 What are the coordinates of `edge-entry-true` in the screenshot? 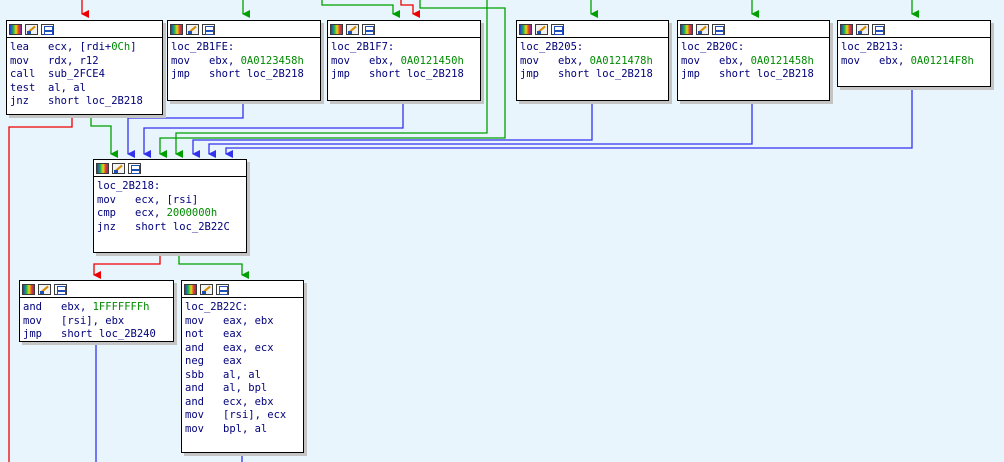 It's located at (104, 136).